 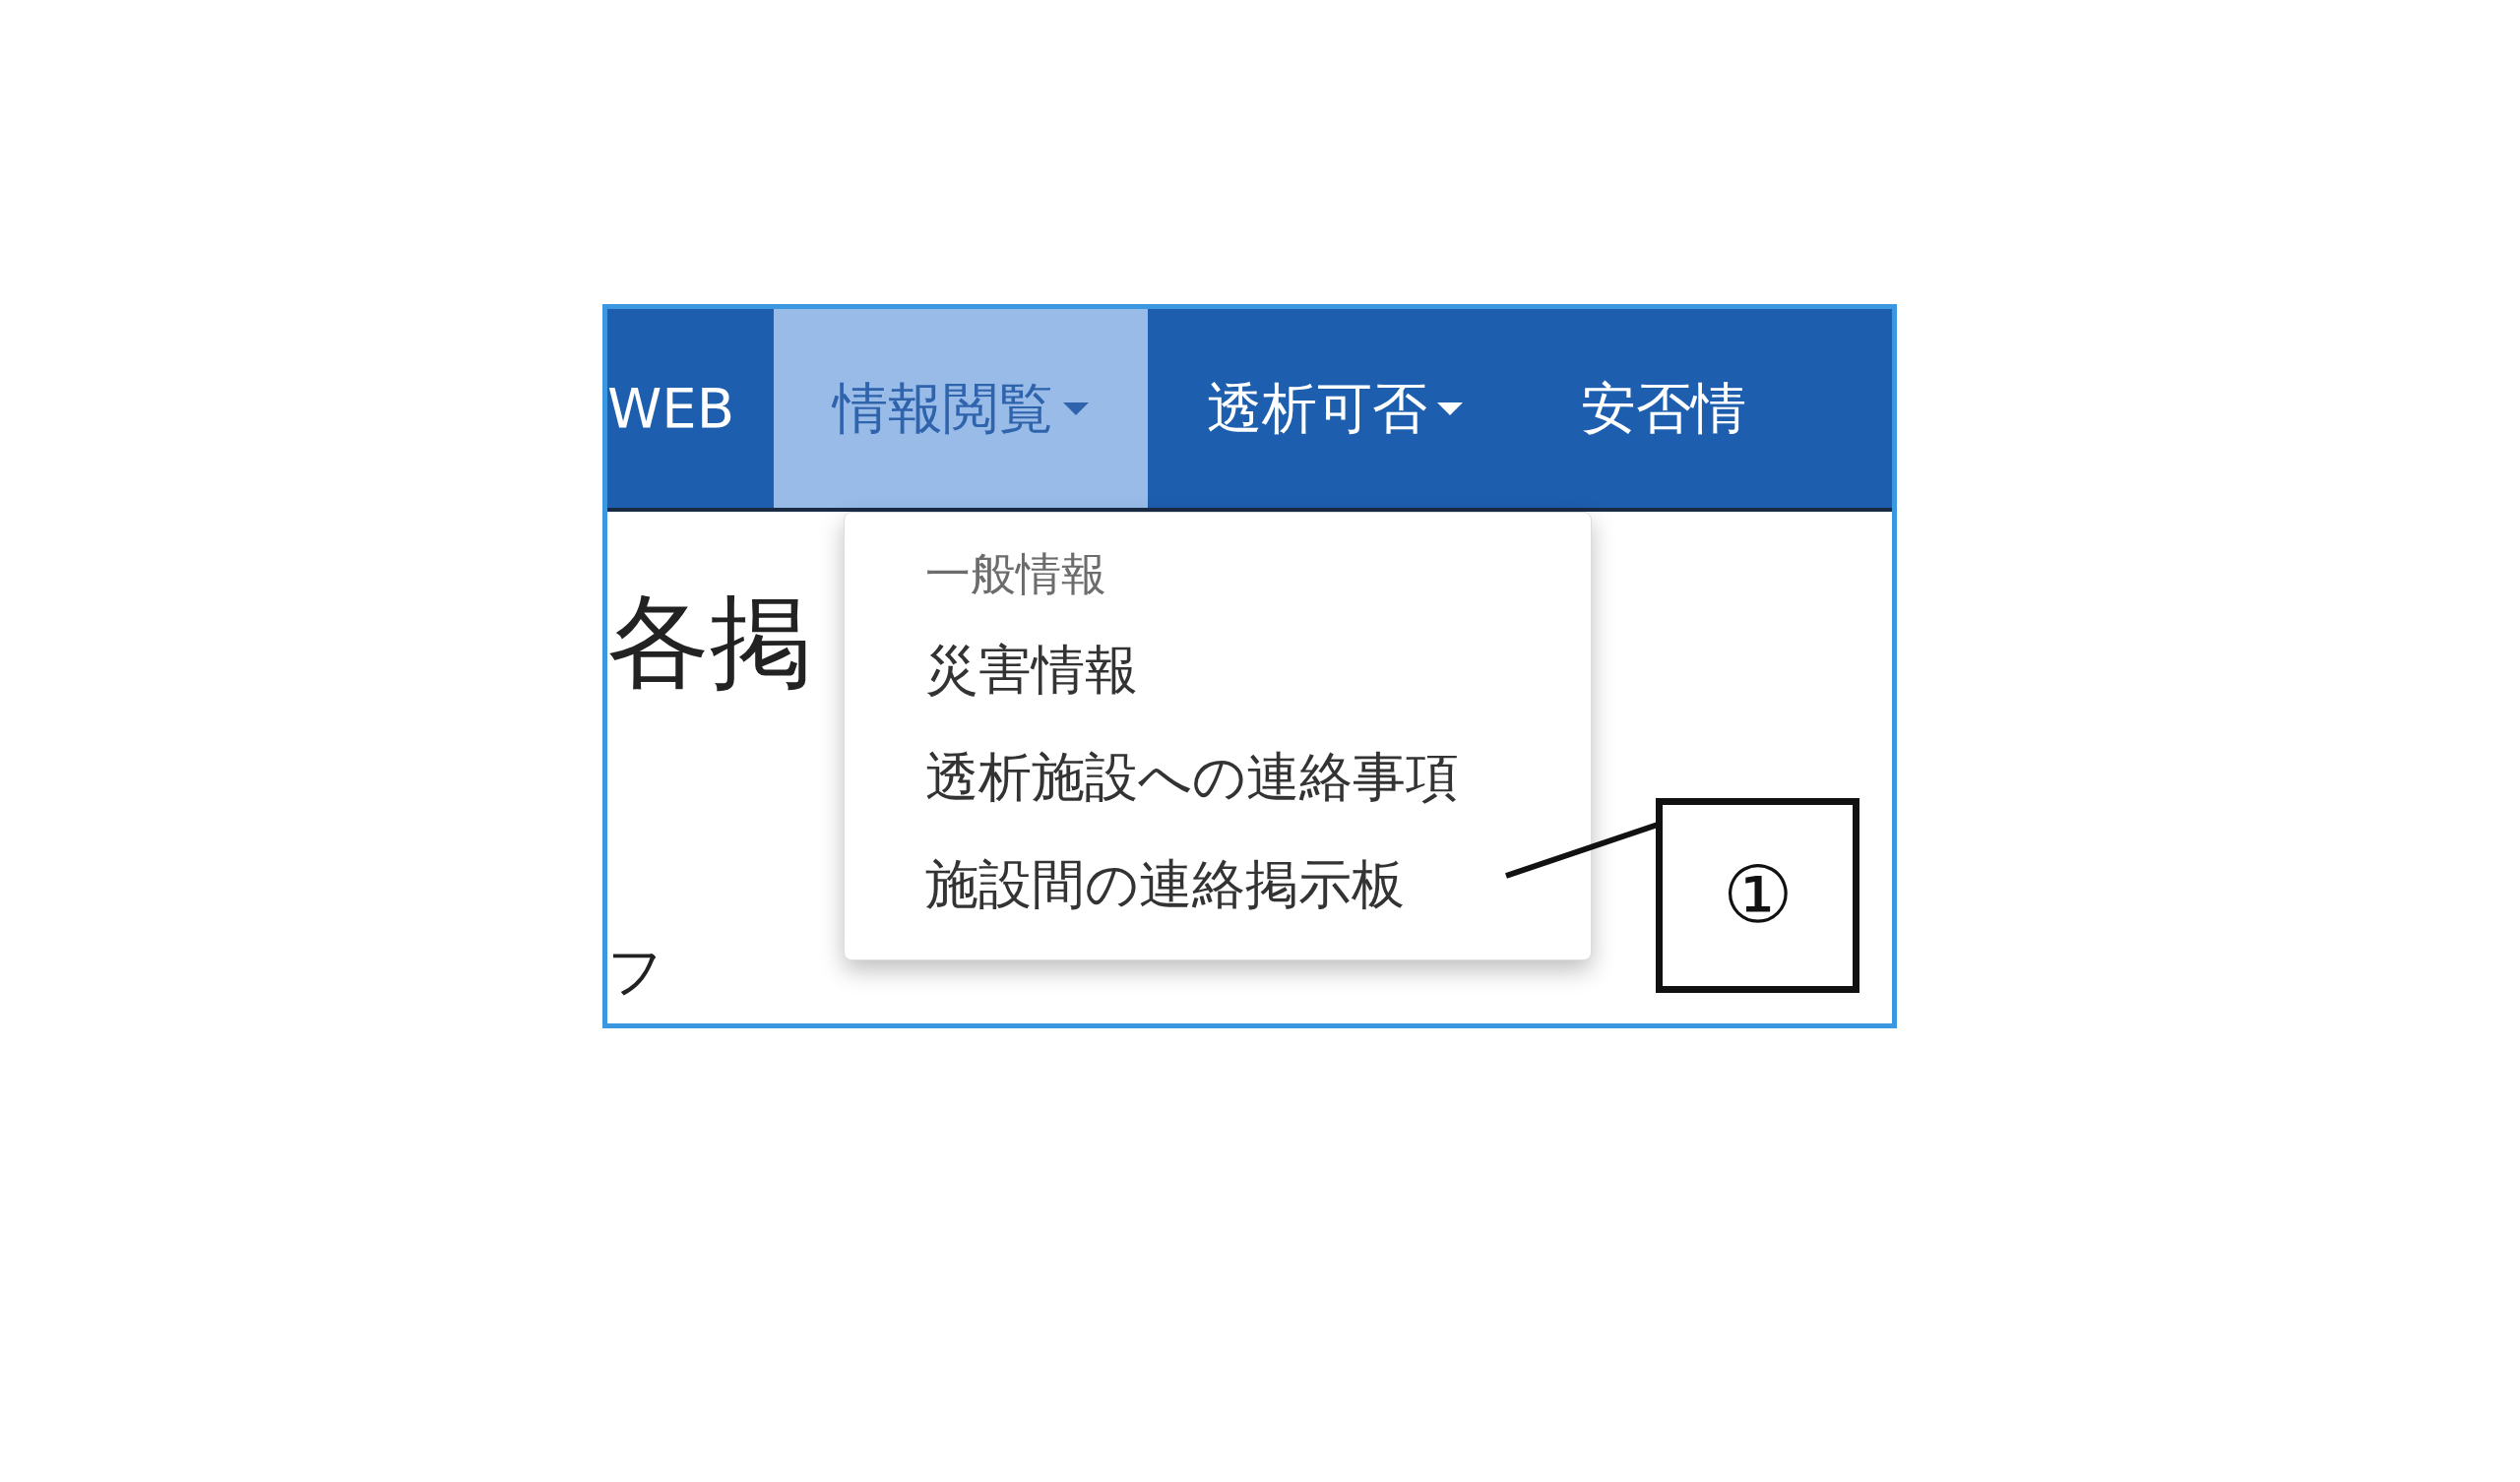 What do you see at coordinates (1664, 408) in the screenshot?
I see `nav-tab: 安否情` at bounding box center [1664, 408].